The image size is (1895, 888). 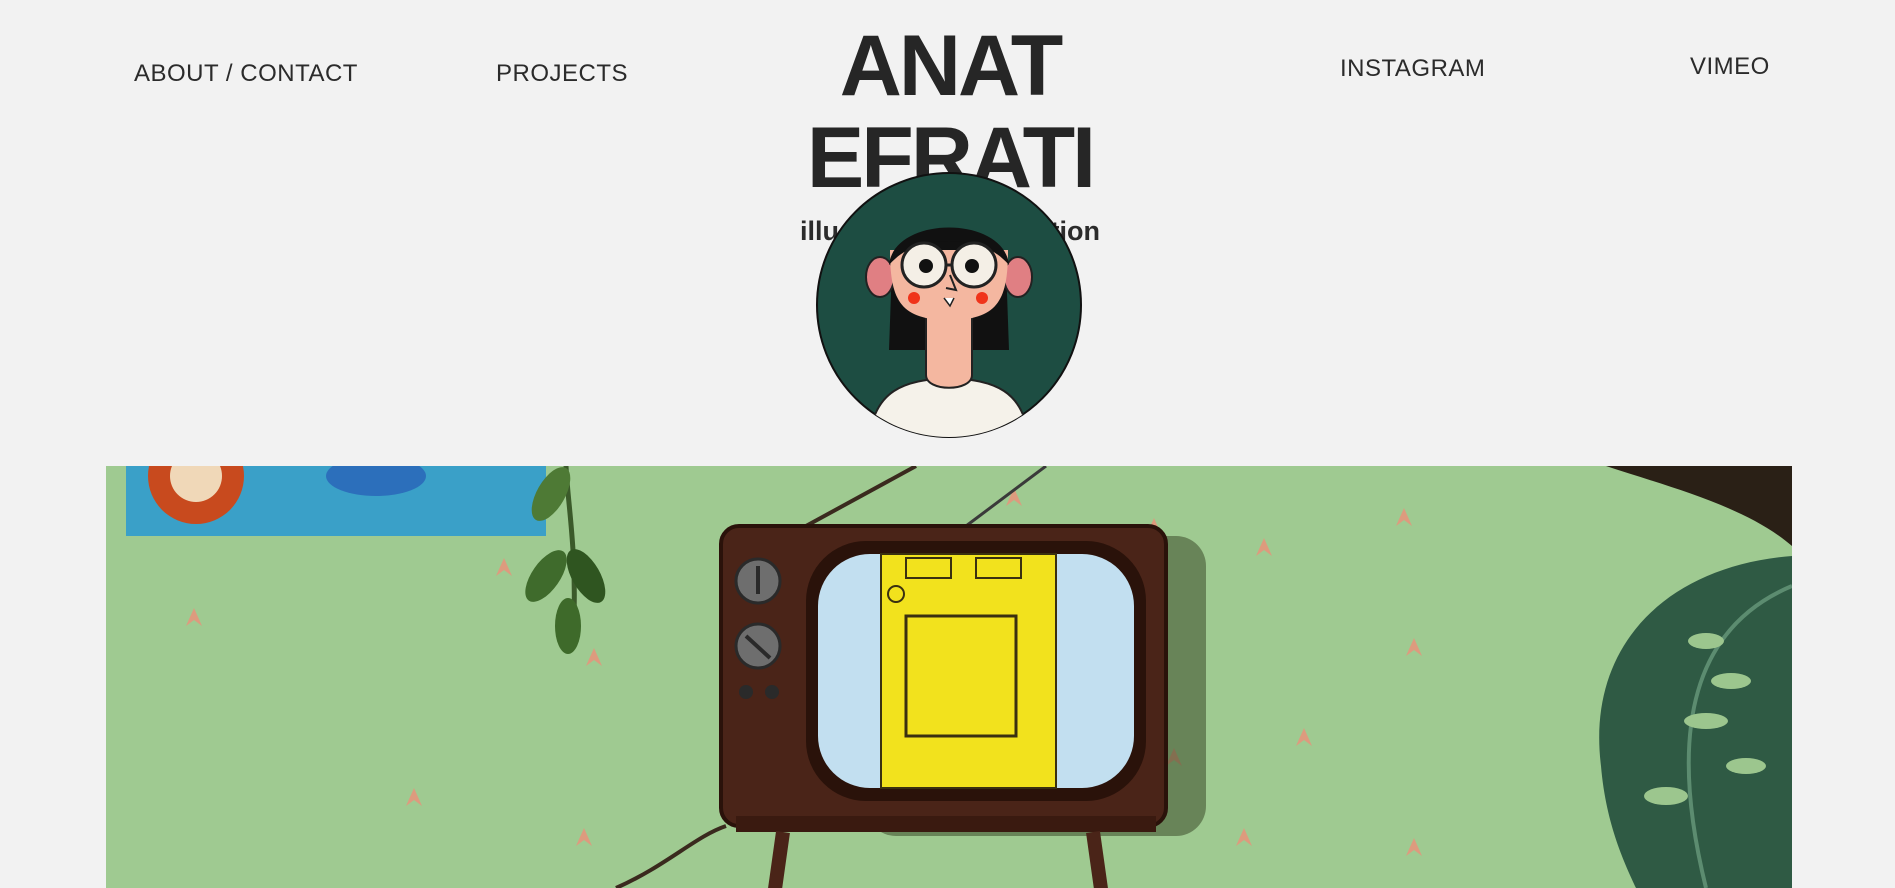 What do you see at coordinates (246, 74) in the screenshot?
I see `nav-about-contact-link: ABOUT / CONTACT` at bounding box center [246, 74].